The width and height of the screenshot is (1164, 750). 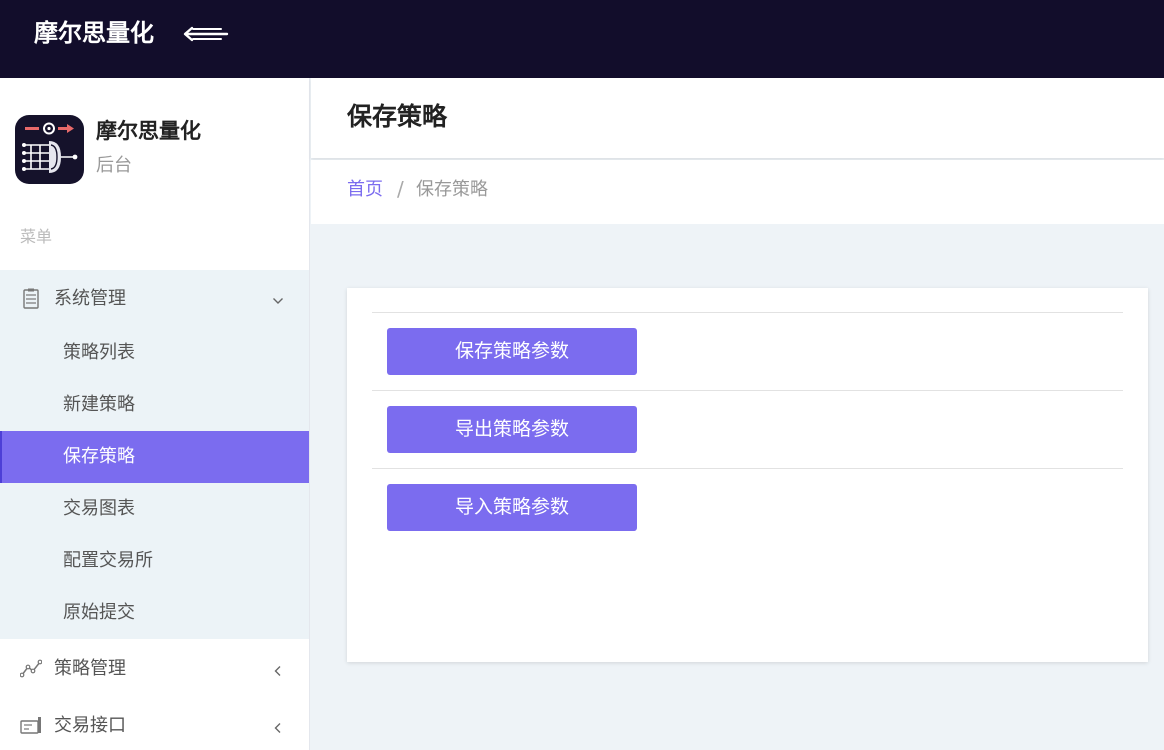 What do you see at coordinates (154, 668) in the screenshot?
I see `menu-group-strategy-header: 策略管理` at bounding box center [154, 668].